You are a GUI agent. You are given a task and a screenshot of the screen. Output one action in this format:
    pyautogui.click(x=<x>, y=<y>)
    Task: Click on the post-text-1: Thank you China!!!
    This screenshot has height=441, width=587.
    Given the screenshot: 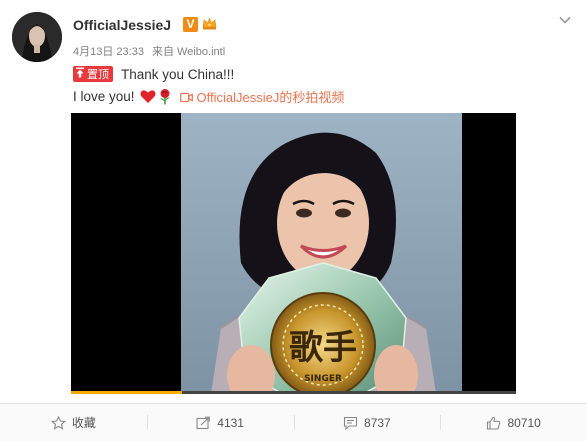 What is the action you would take?
    pyautogui.click(x=178, y=74)
    